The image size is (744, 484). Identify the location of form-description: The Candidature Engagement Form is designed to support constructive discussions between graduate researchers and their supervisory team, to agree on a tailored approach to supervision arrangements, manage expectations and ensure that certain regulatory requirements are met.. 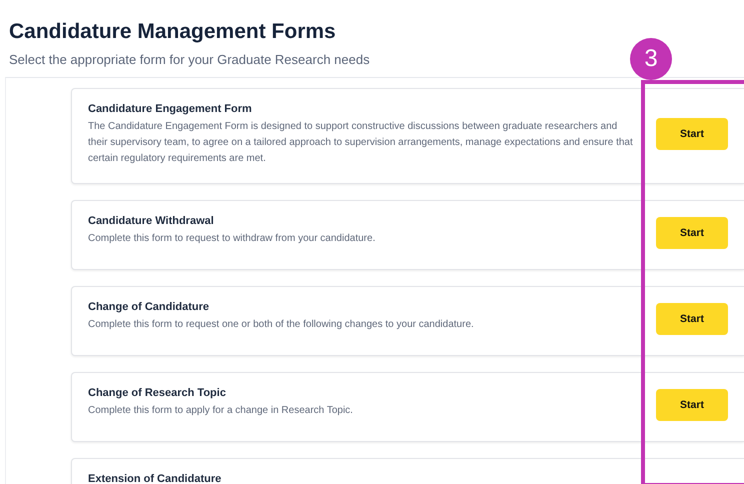
(361, 143).